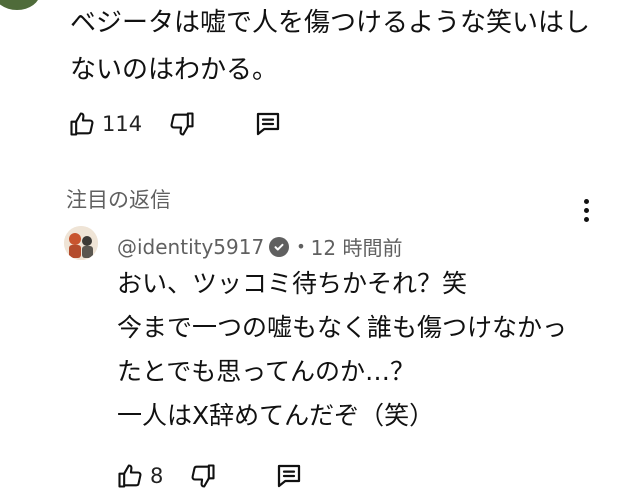  I want to click on comment-line: ないのはわかる。, so click(174, 70).